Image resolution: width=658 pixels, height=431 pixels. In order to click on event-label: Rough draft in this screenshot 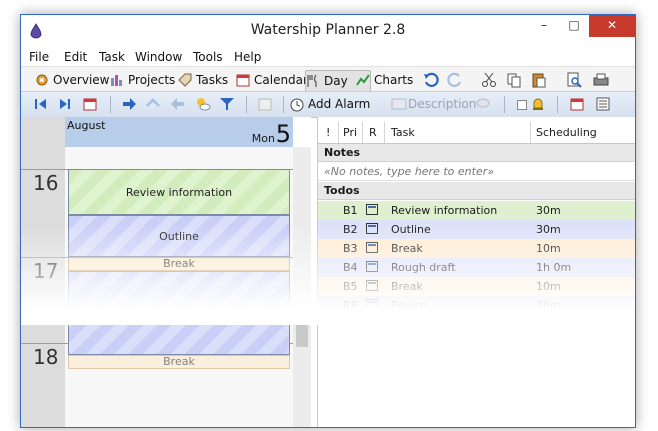, I will do `click(179, 313)`.